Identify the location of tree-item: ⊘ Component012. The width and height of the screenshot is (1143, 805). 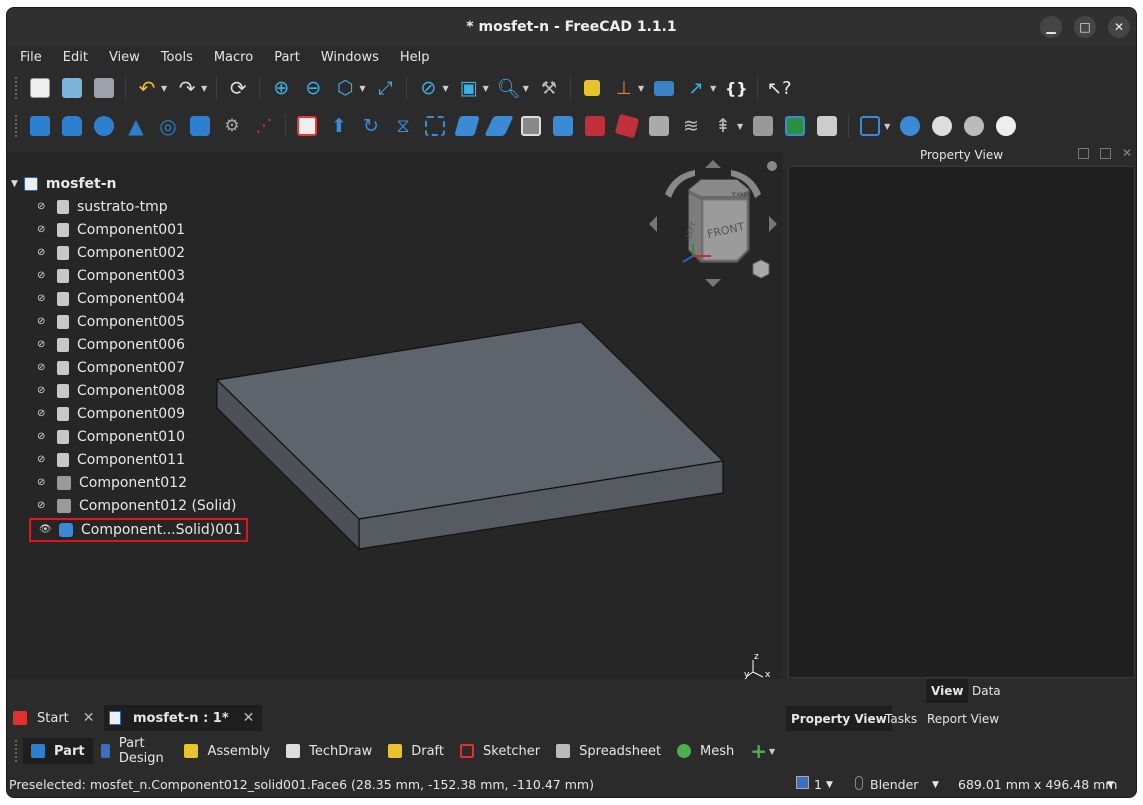
(112, 483).